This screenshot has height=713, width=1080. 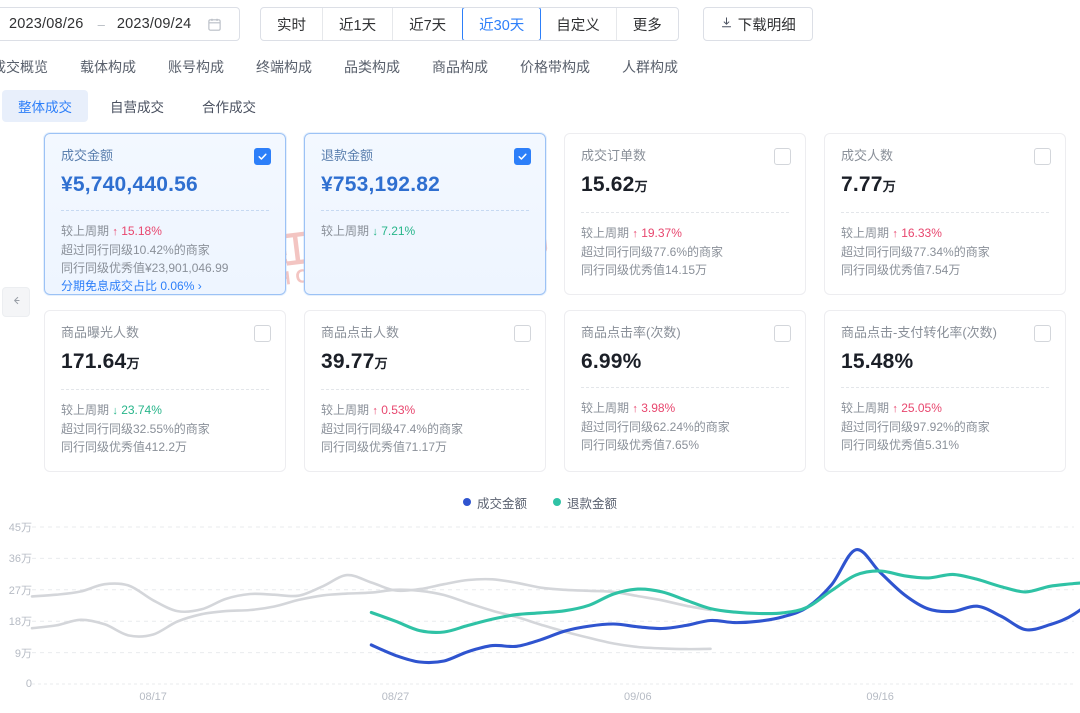 I want to click on tab-terminal-composition: 终端构成, so click(x=284, y=67).